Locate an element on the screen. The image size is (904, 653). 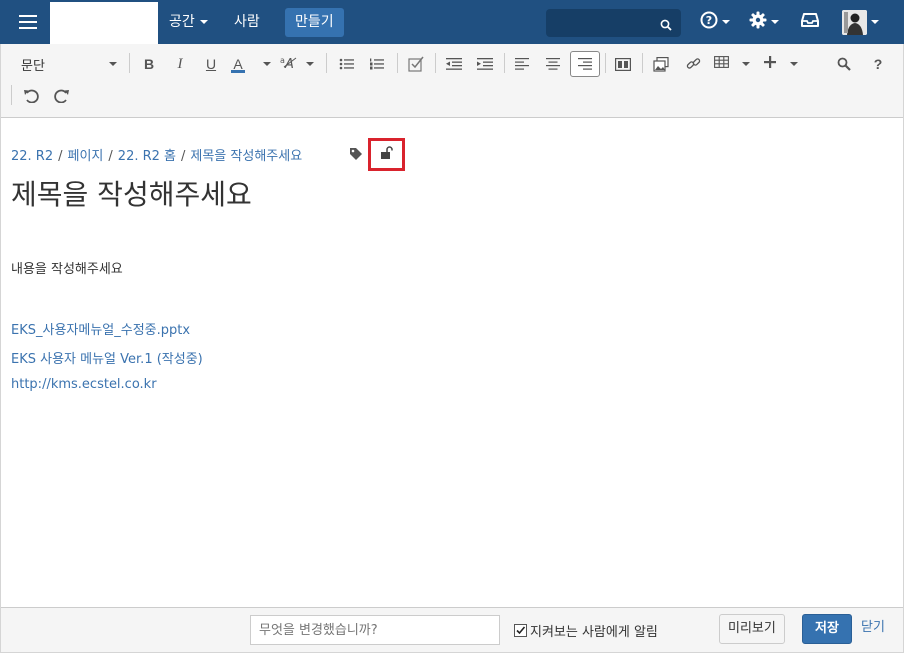
underline-label: U is located at coordinates (211, 64).